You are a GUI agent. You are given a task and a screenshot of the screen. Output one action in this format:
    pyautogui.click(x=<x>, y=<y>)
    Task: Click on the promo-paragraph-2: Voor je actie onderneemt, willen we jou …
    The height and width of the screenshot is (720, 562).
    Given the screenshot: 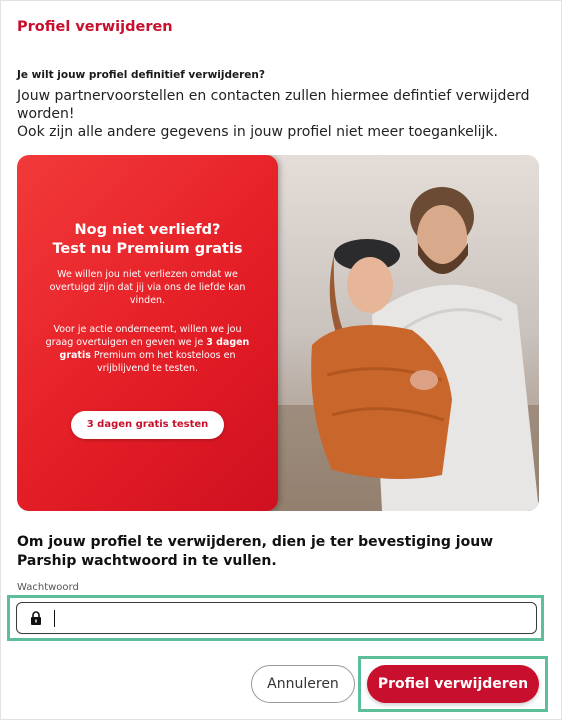 What is the action you would take?
    pyautogui.click(x=147, y=349)
    